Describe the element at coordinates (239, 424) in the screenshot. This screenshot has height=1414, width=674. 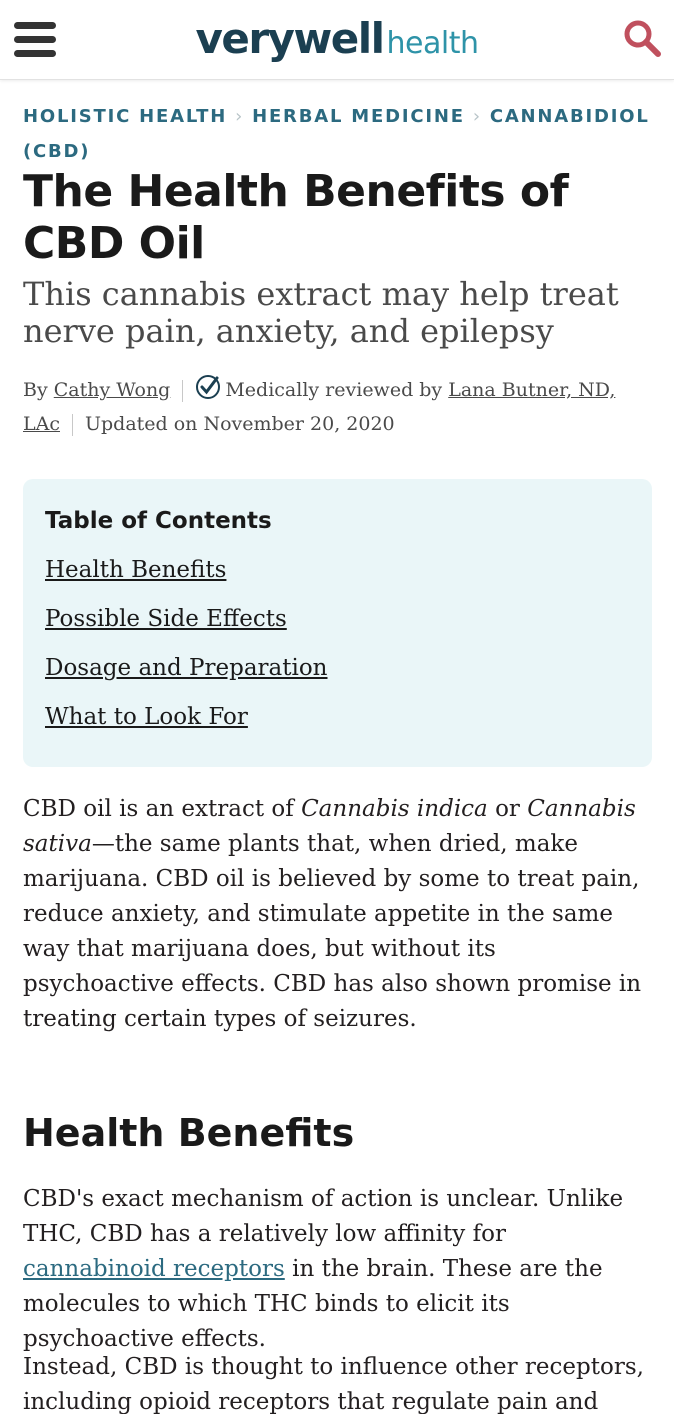
I see `updated-date: Updated on November 20, 2020` at that location.